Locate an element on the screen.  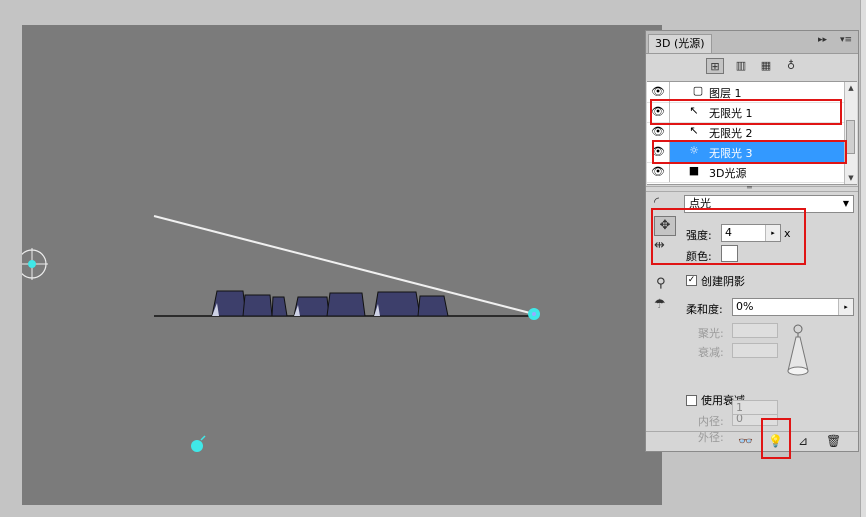
list-item-label: 图层 1 is located at coordinates (725, 93).